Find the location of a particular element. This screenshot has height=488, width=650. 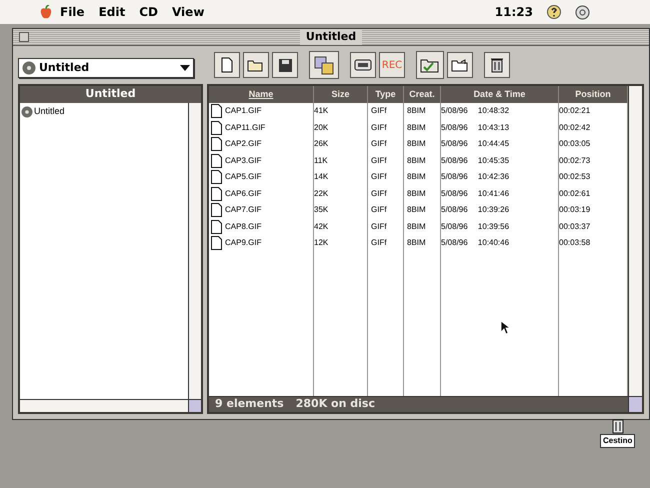

table-cell-text: 00:03:05 is located at coordinates (575, 144).